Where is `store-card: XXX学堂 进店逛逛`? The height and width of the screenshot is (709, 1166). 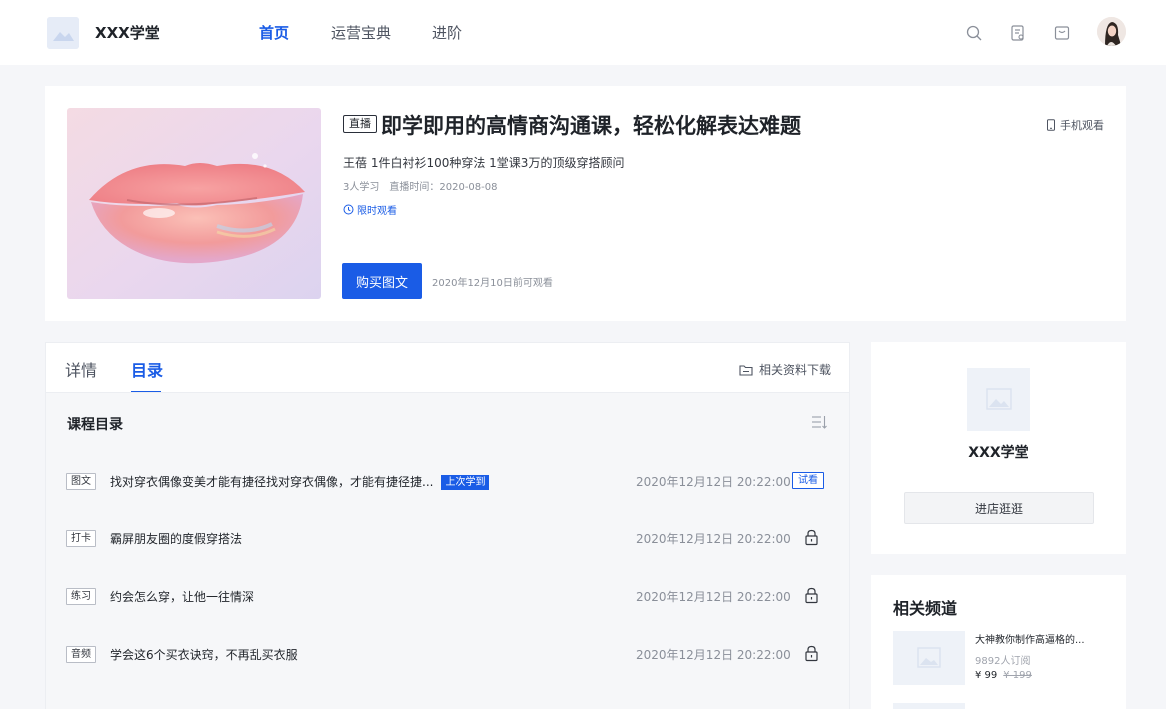 store-card: XXX学堂 进店逛逛 is located at coordinates (998, 448).